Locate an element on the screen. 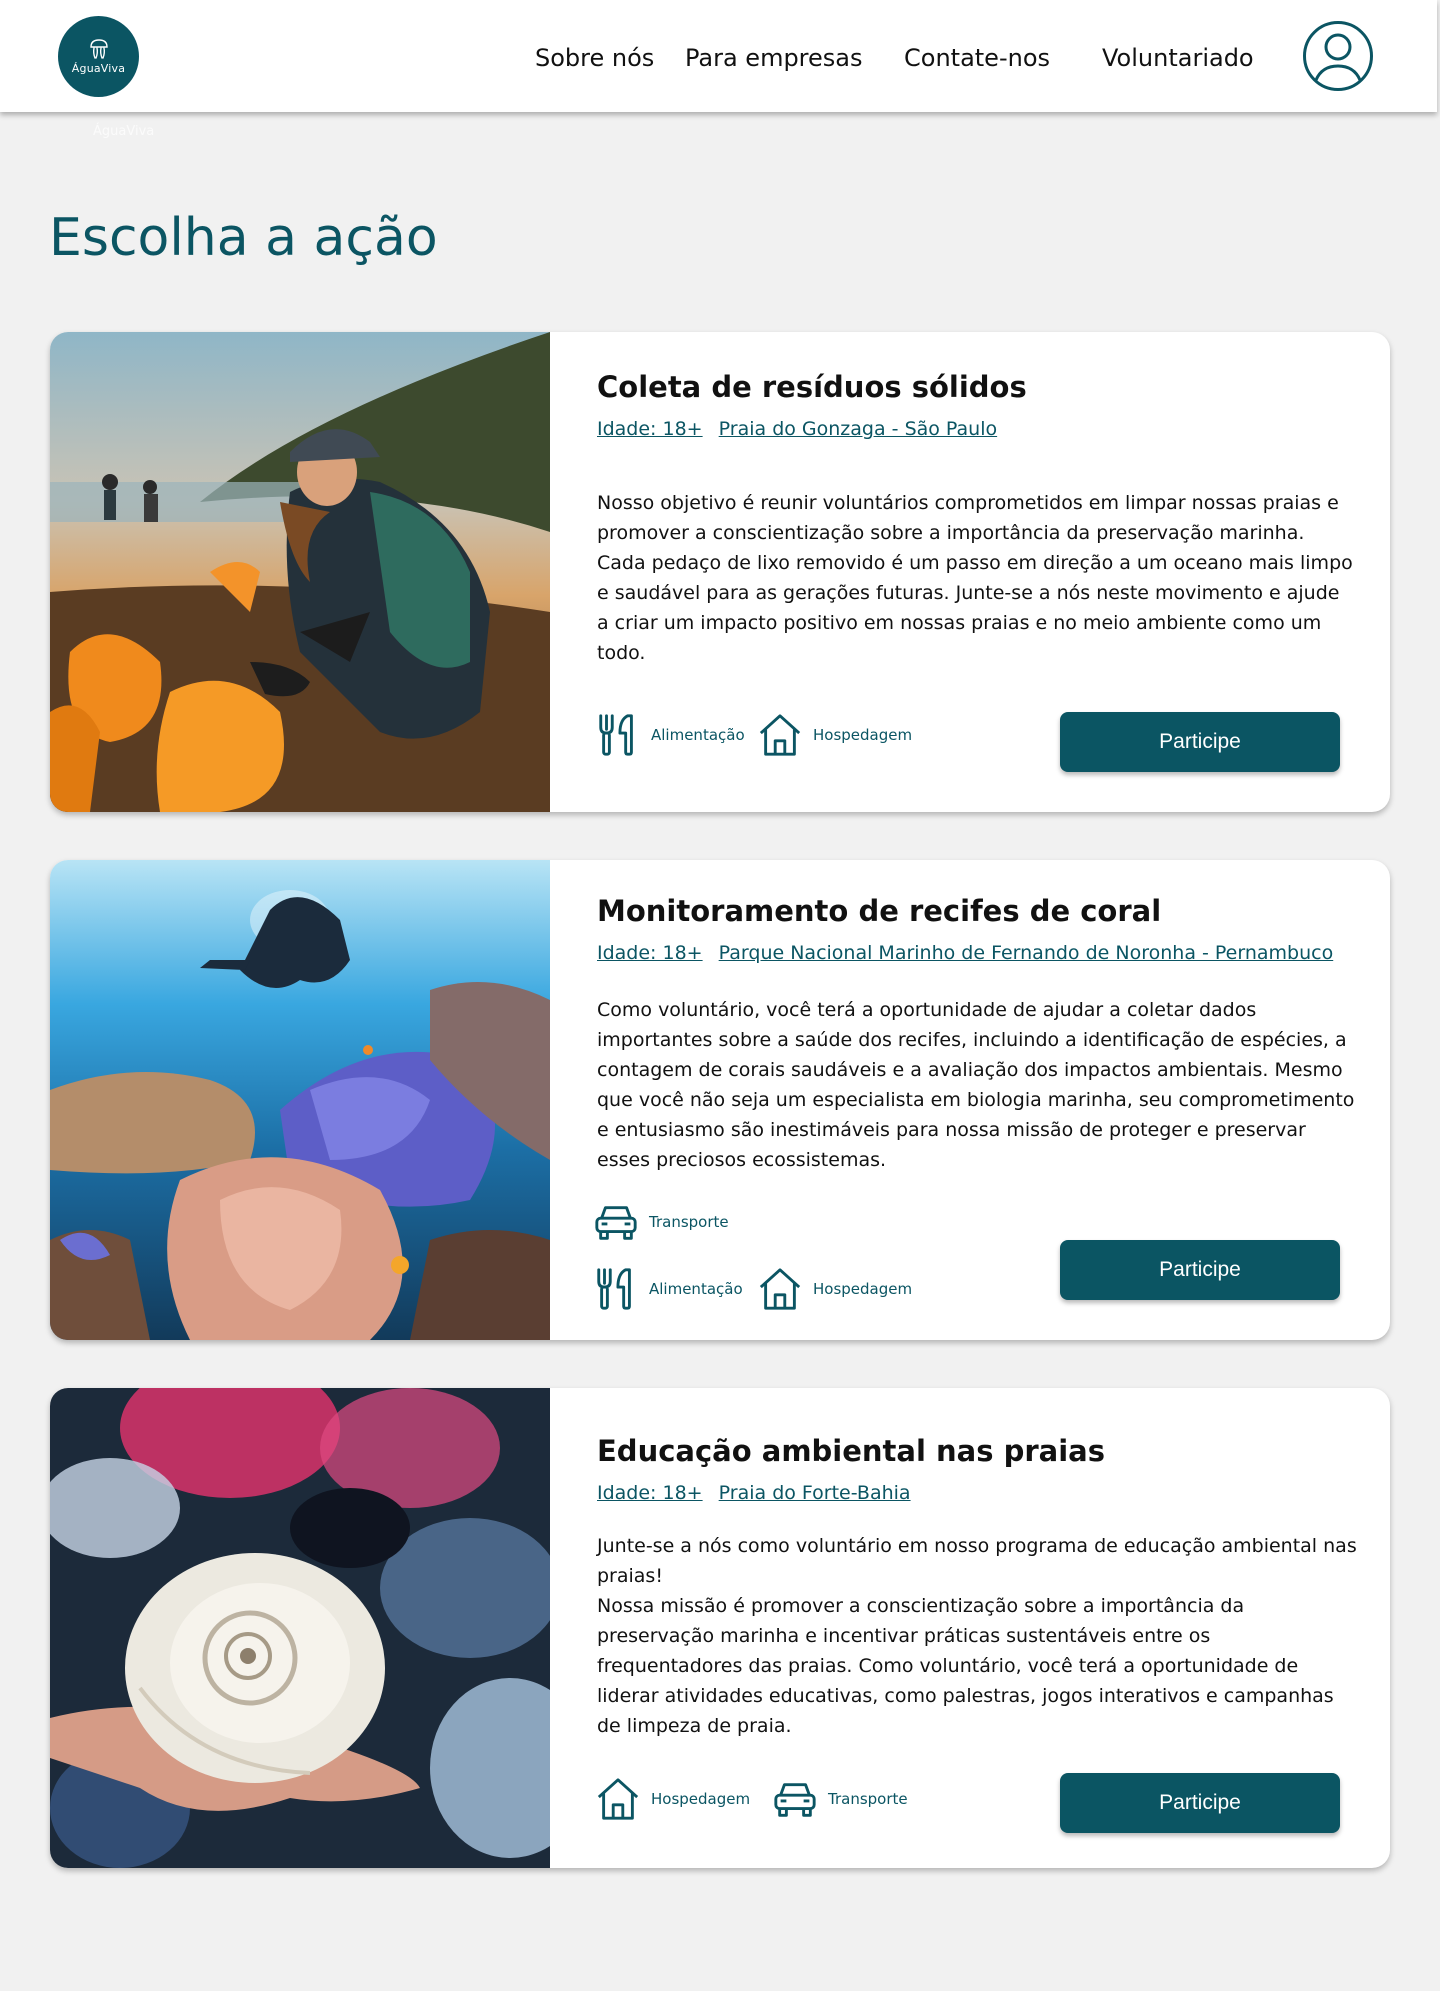 Image resolution: width=1440 pixels, height=1991 pixels. photo-beach-cleanup is located at coordinates (300, 572).